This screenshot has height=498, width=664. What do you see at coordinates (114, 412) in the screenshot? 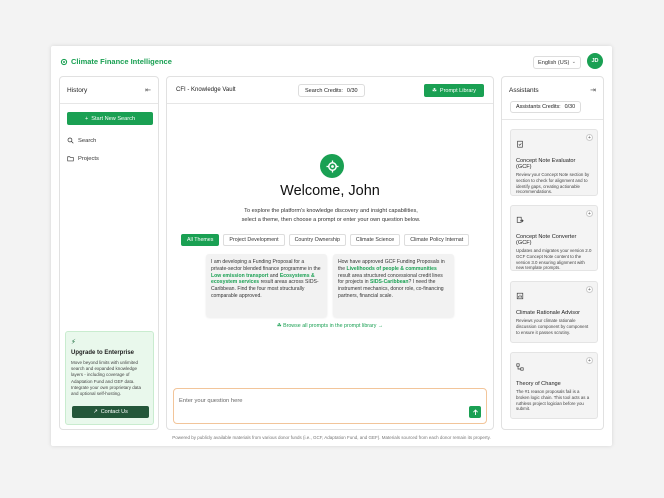
I see `contact-us-label: Contact Us` at bounding box center [114, 412].